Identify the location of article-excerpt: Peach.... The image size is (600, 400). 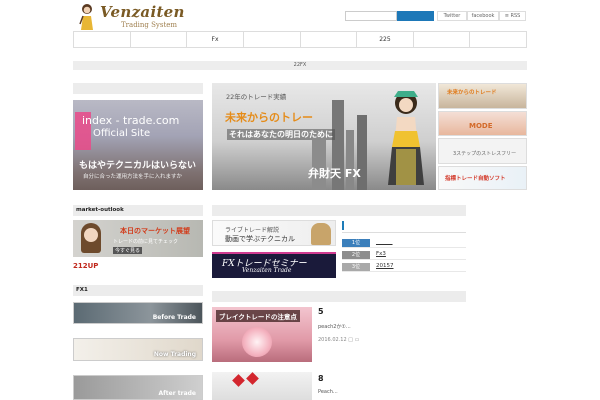
(328, 392).